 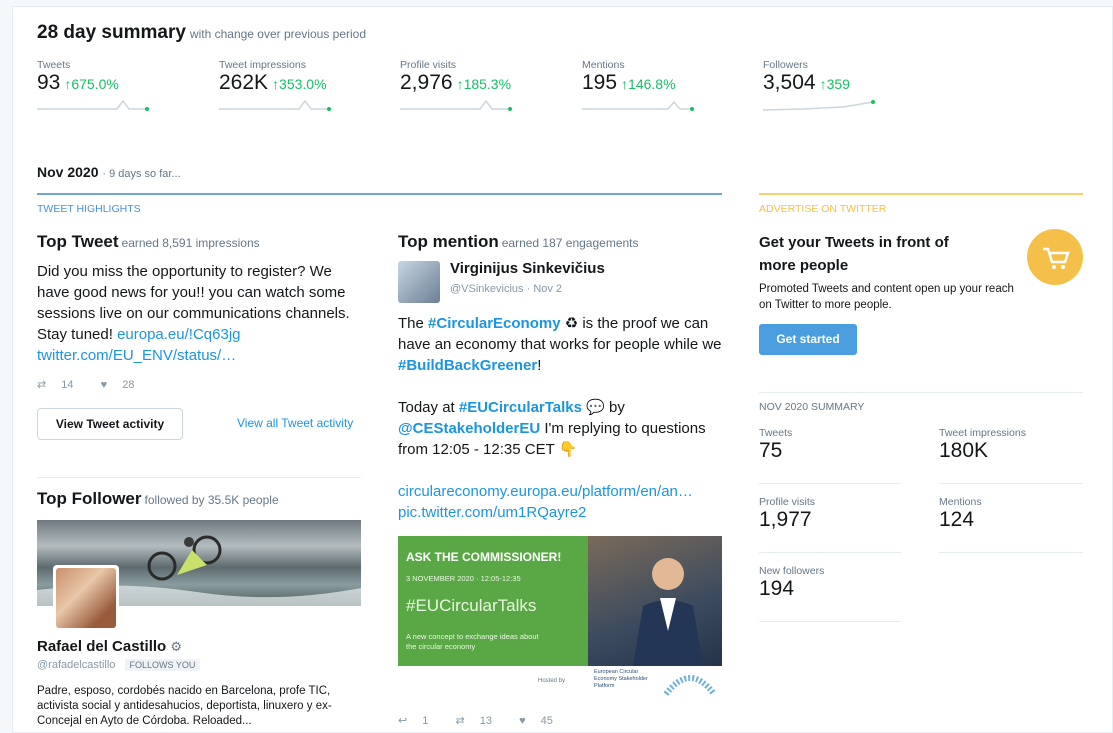 What do you see at coordinates (546, 721) in the screenshot?
I see `like-value: 45` at bounding box center [546, 721].